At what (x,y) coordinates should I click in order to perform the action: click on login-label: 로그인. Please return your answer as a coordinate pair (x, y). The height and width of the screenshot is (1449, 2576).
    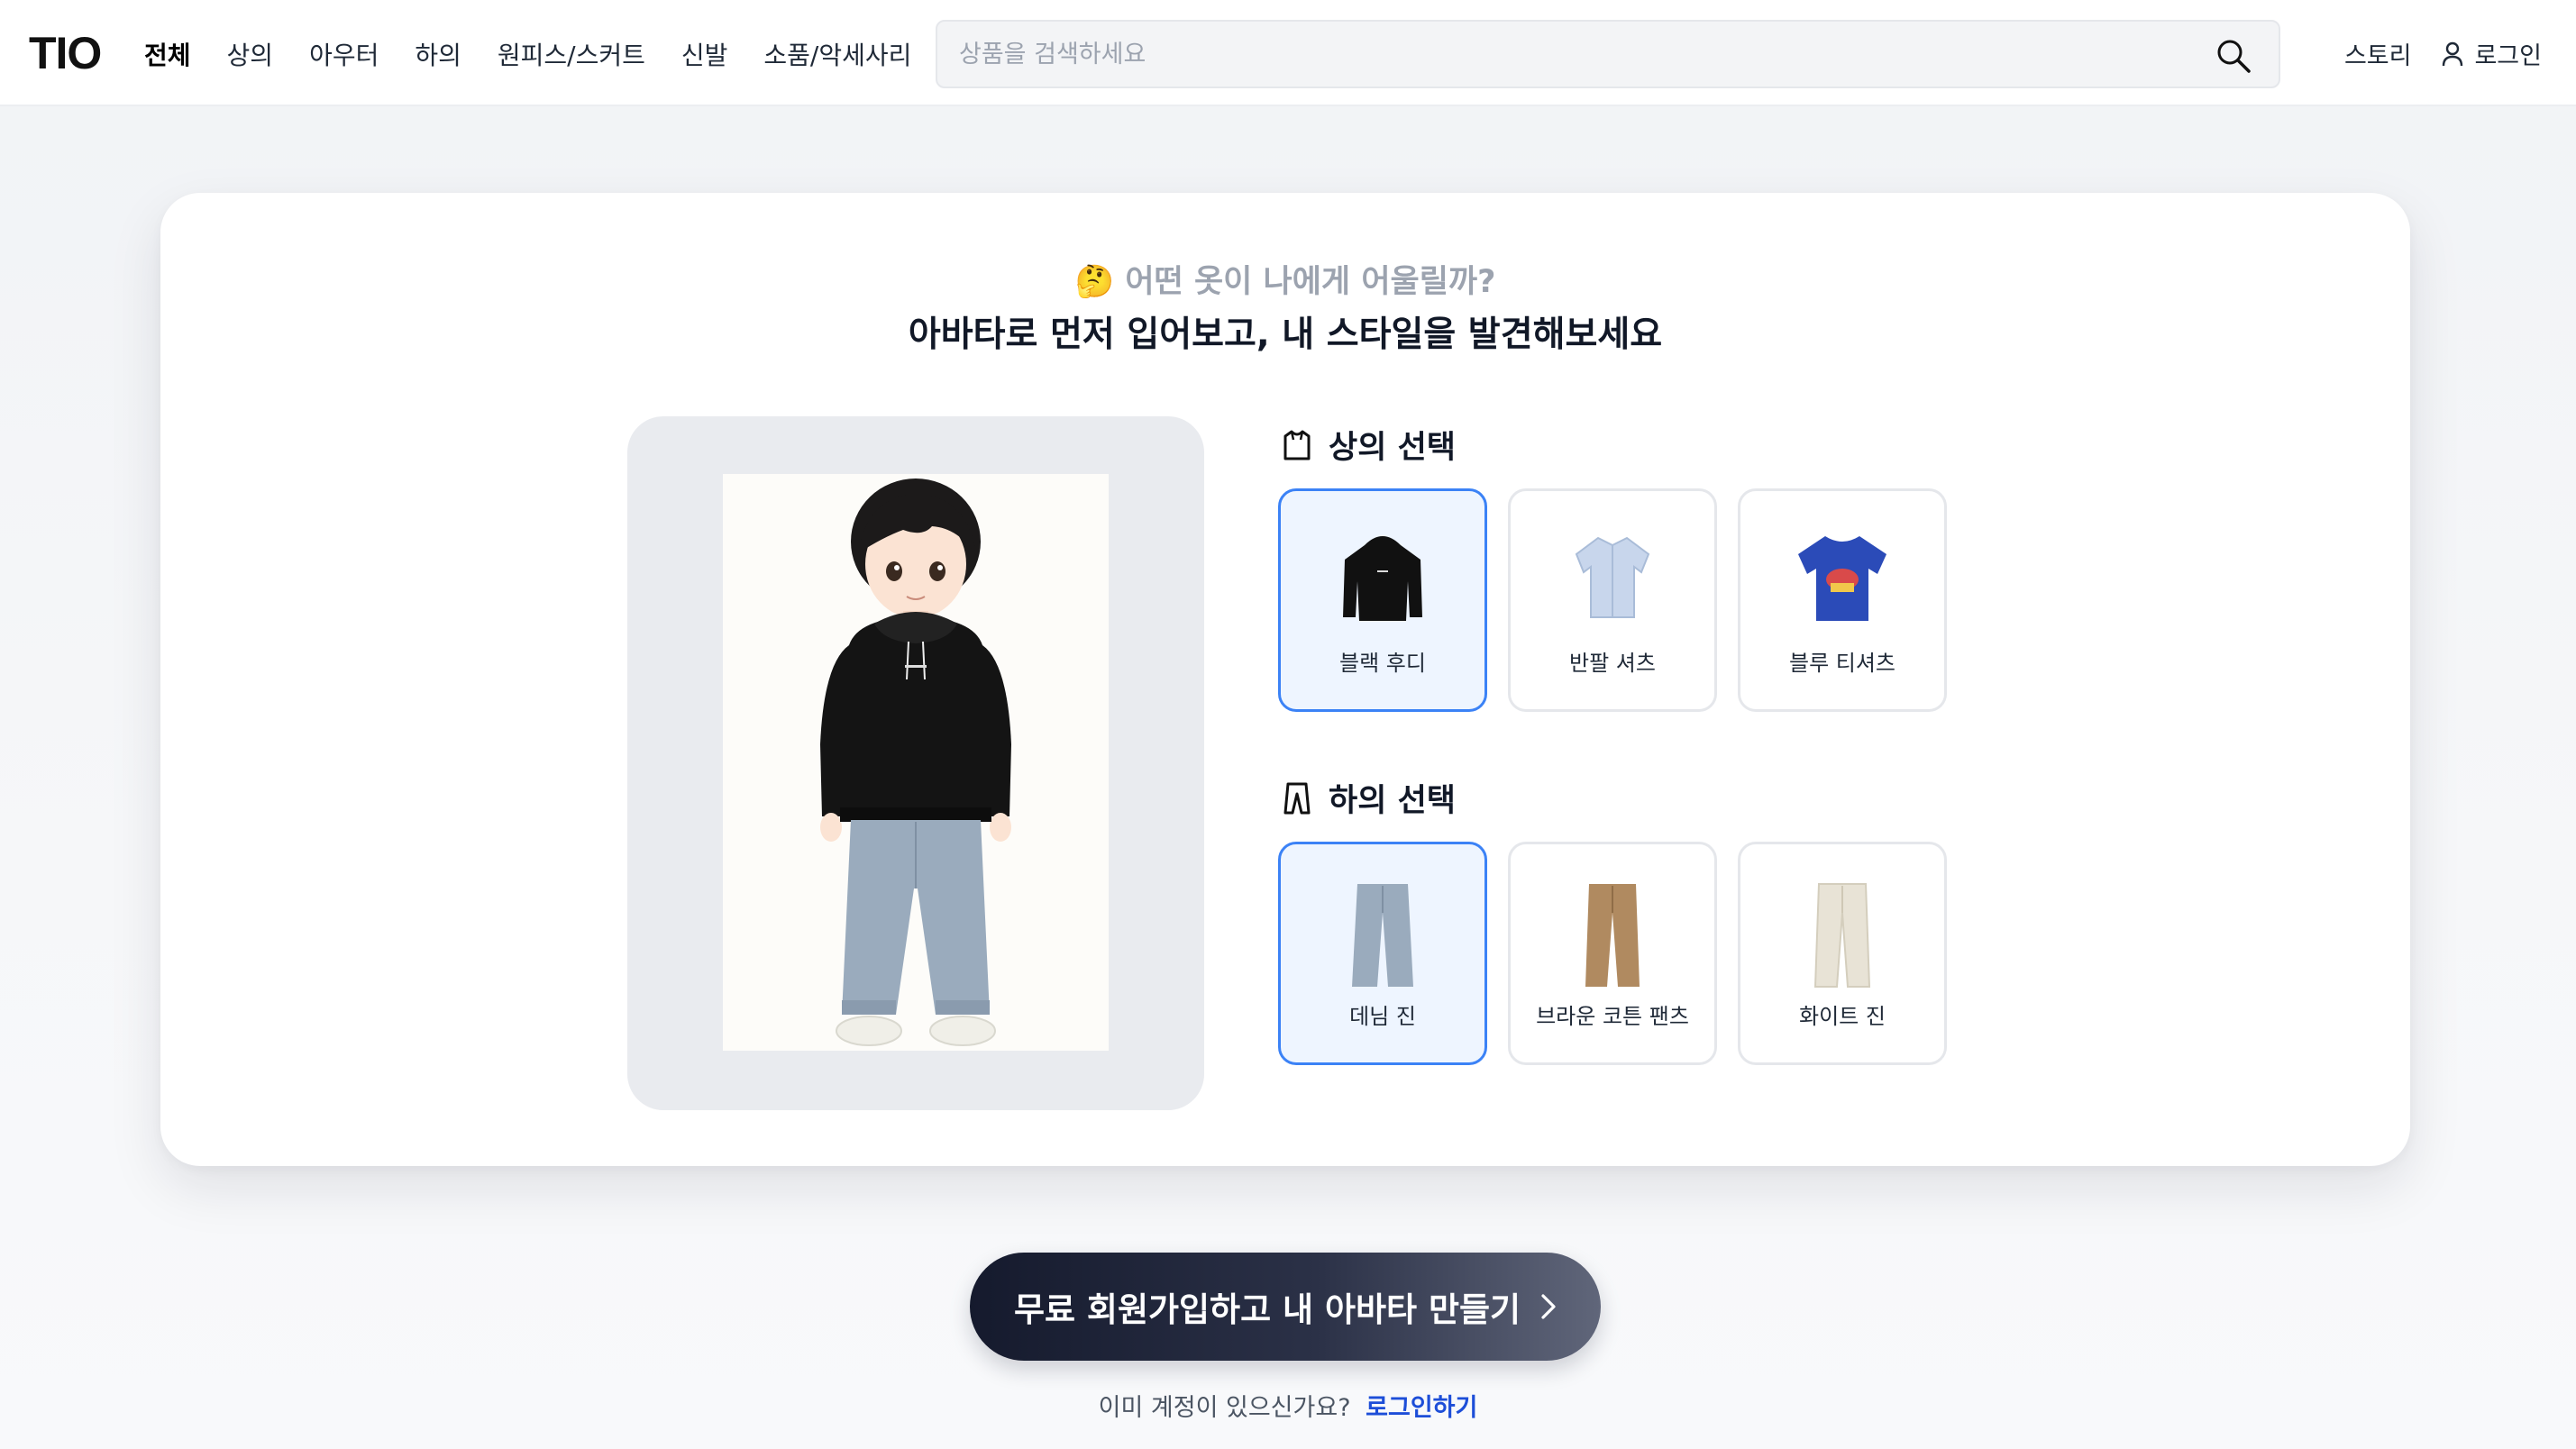
    Looking at the image, I should click on (2508, 56).